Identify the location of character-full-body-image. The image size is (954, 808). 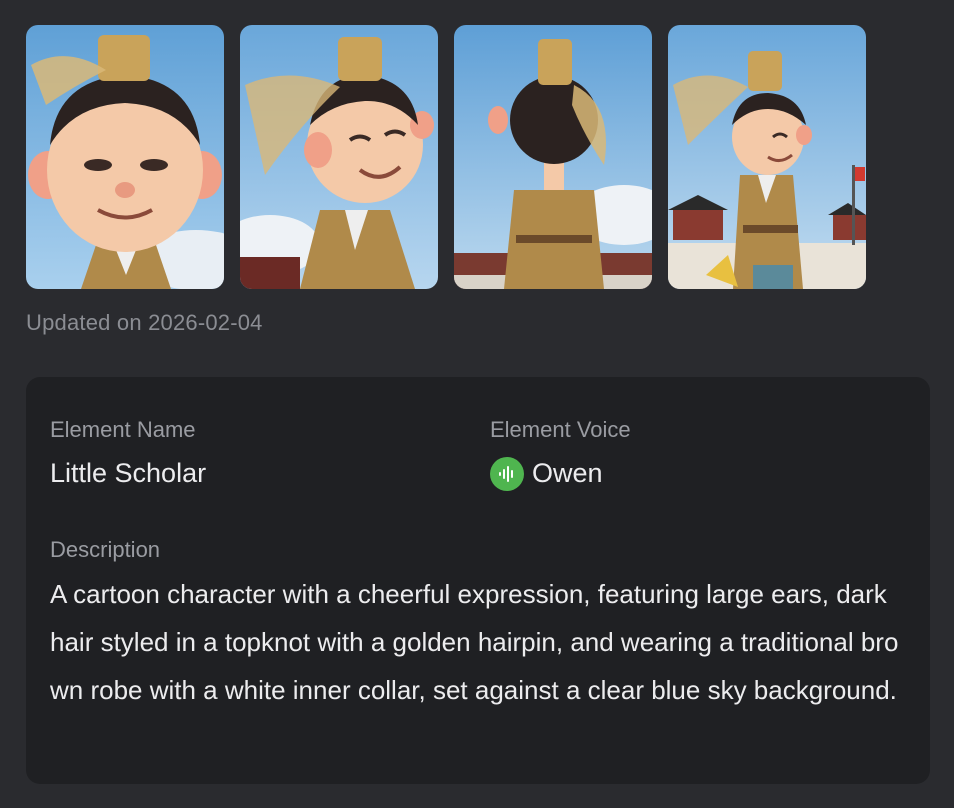
(767, 157).